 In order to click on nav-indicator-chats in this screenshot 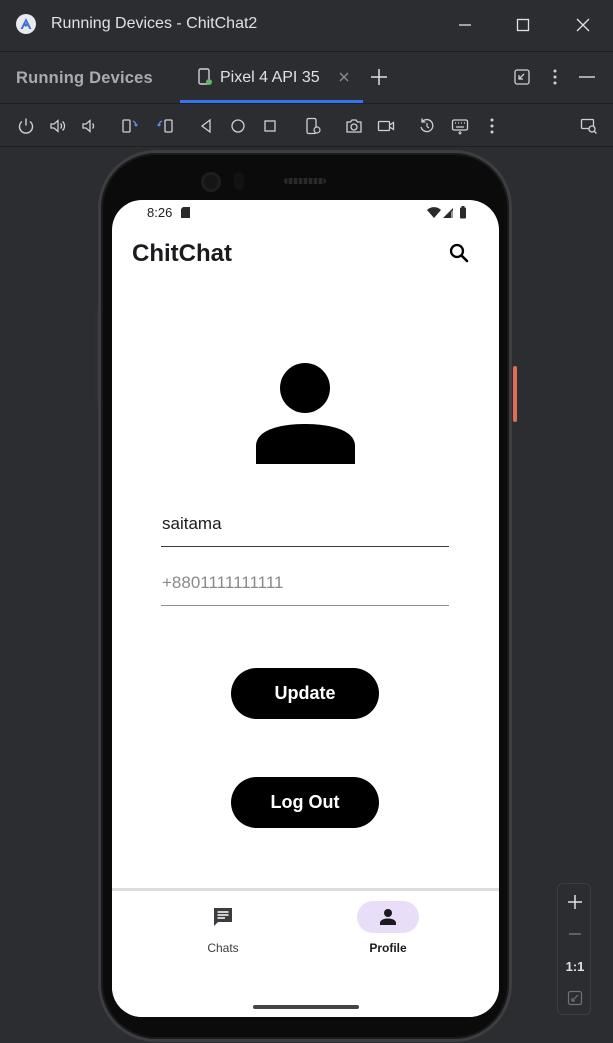, I will do `click(223, 917)`.